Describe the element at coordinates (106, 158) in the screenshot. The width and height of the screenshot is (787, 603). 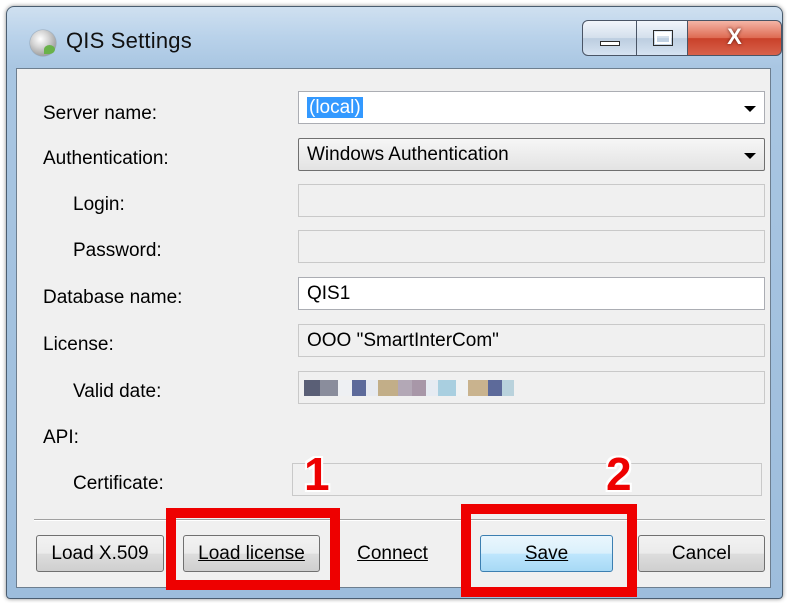
I see `authentication-label: Authentication:` at that location.